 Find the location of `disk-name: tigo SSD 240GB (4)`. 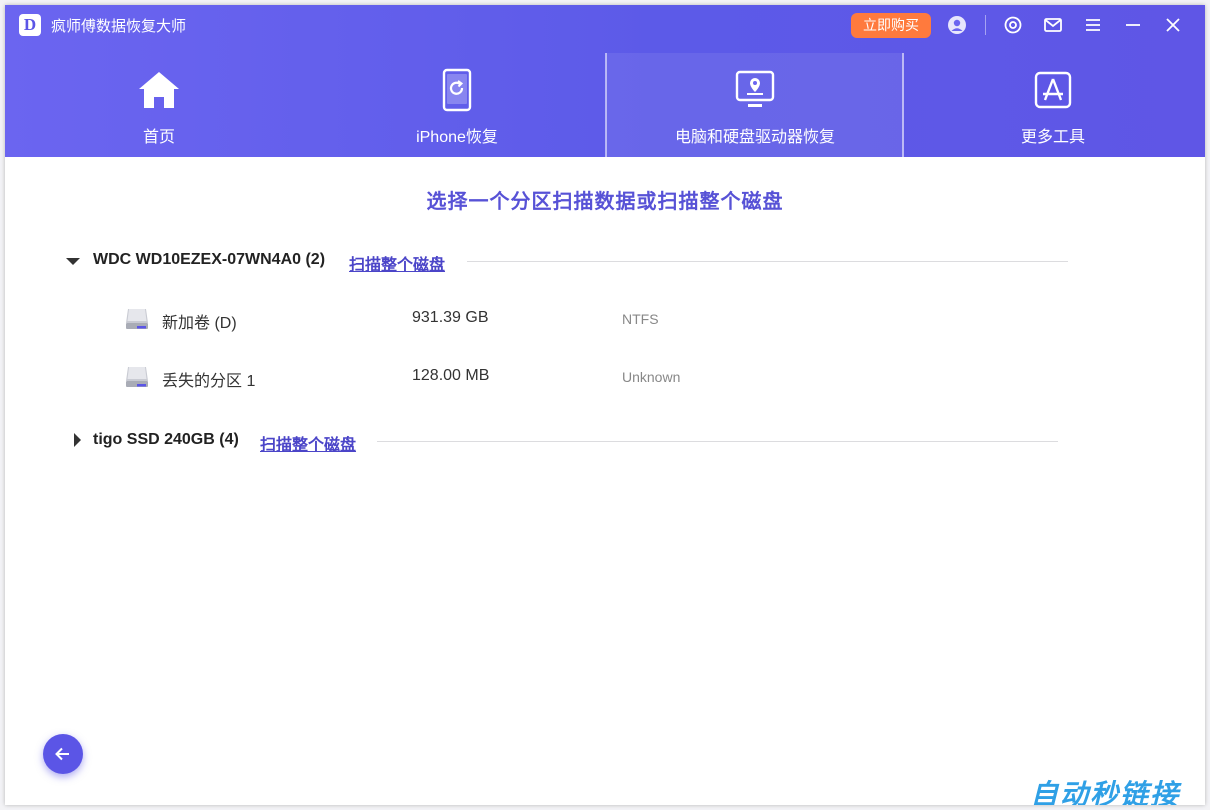

disk-name: tigo SSD 240GB (4) is located at coordinates (166, 439).